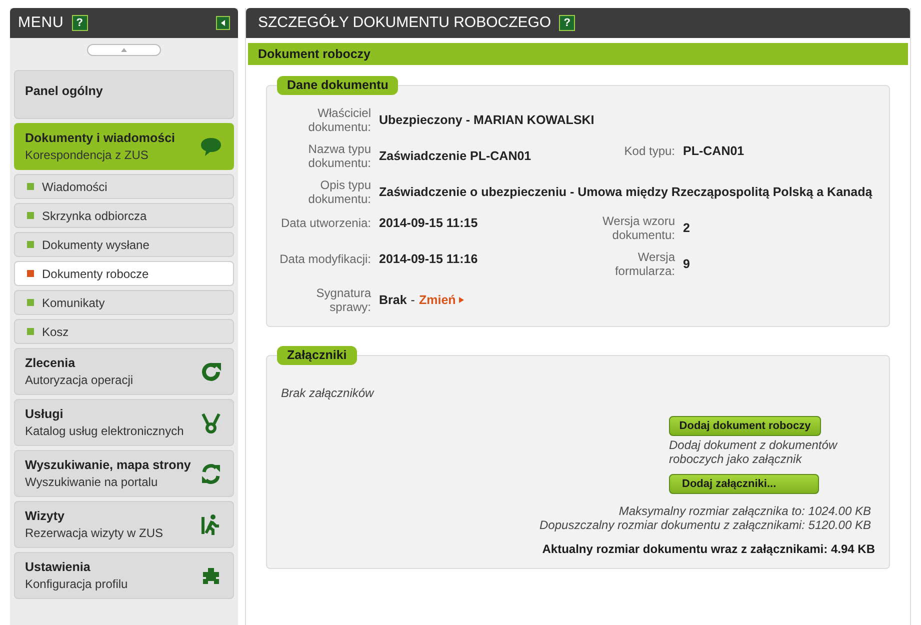  I want to click on menu-group-title: Usługi, so click(44, 414).